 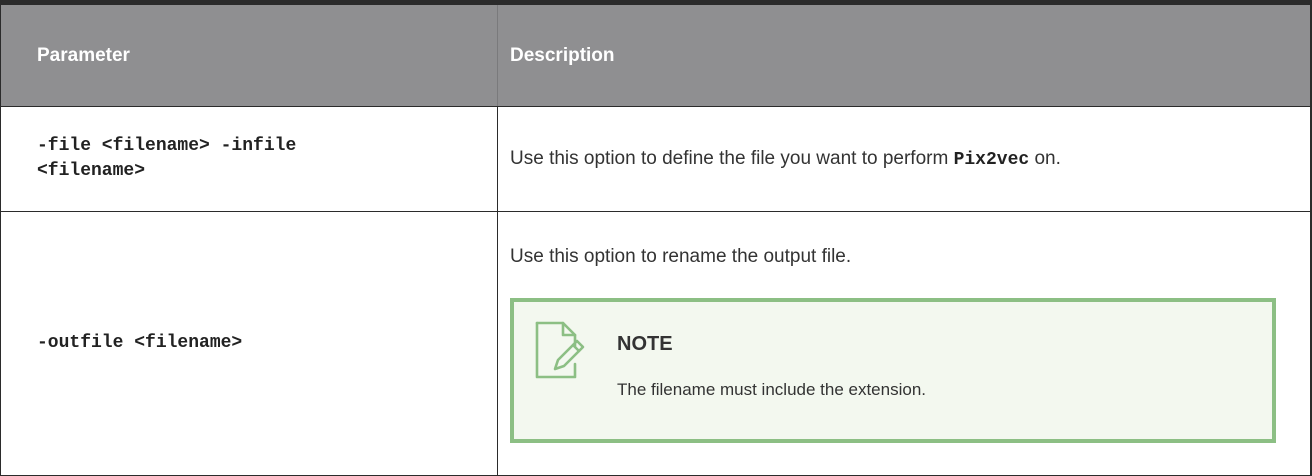 What do you see at coordinates (560, 350) in the screenshot?
I see `note-edit-icon` at bounding box center [560, 350].